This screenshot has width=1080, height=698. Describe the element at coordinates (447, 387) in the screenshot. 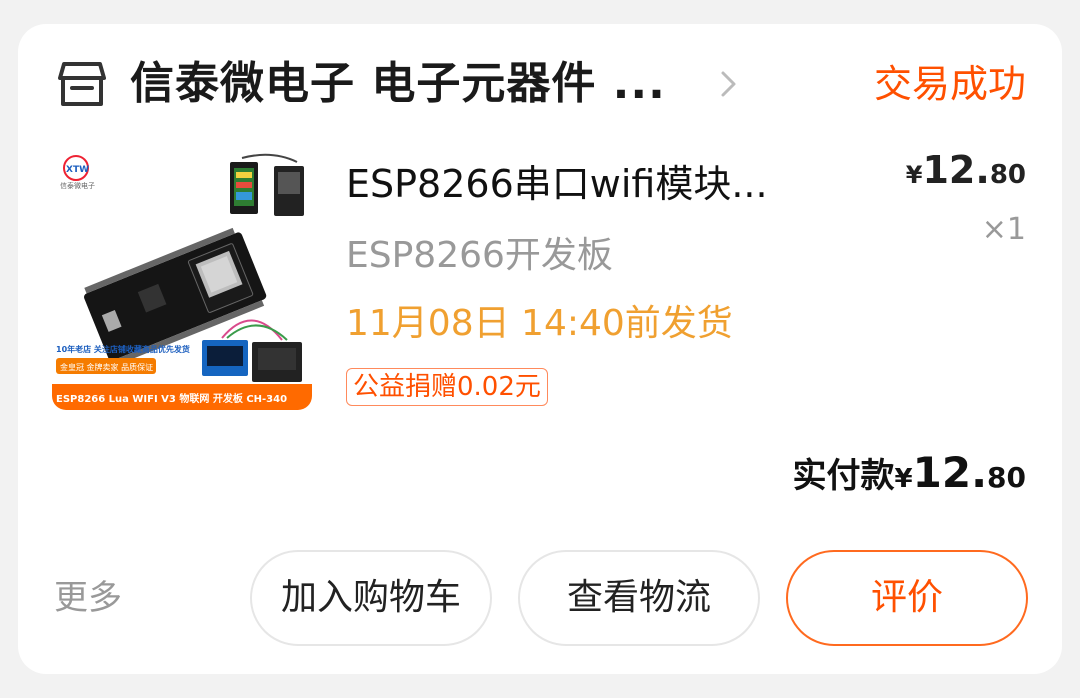

I see `donation-tag: 公益捐赠0.02元` at that location.